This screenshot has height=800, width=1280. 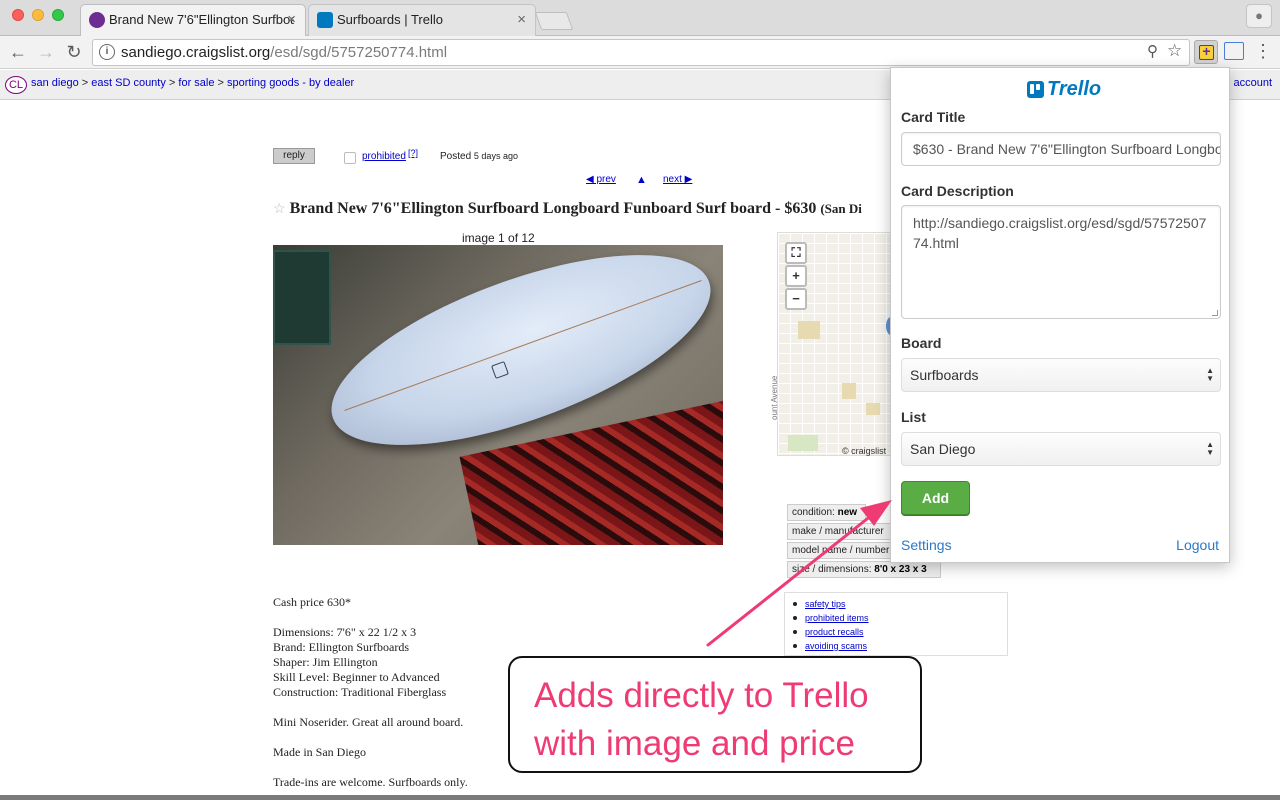 I want to click on close-window-button, so click(x=18, y=15).